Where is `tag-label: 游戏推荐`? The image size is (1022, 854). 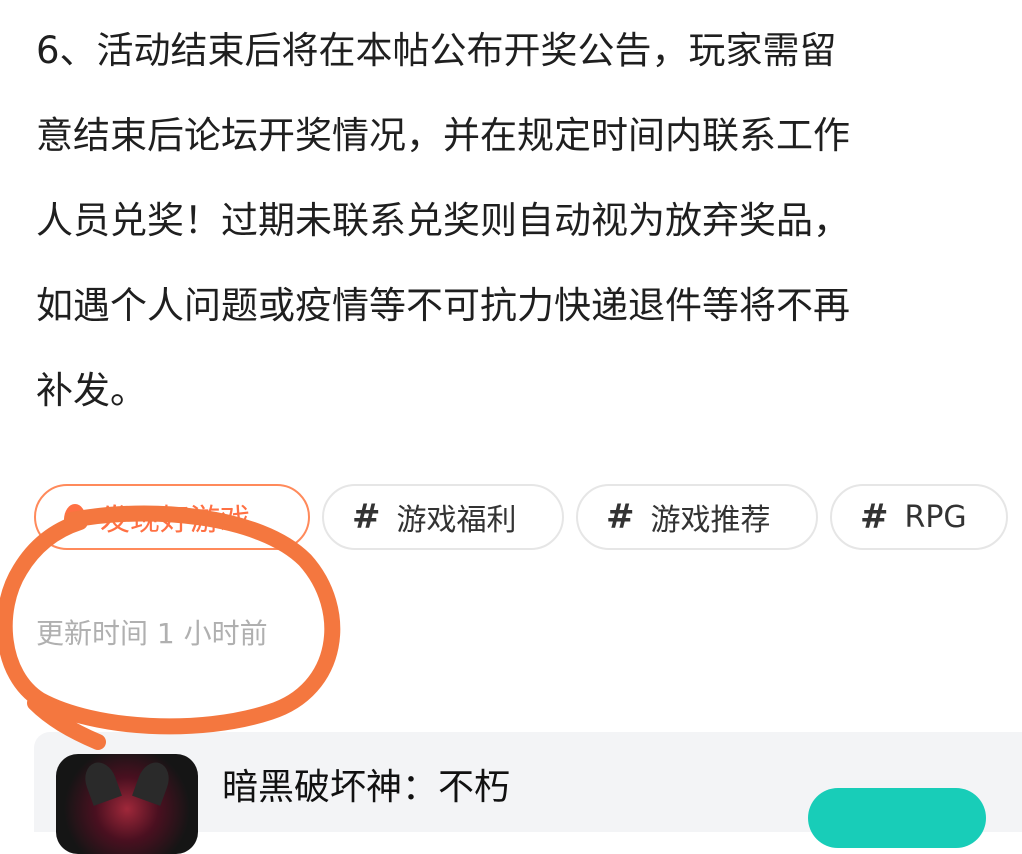
tag-label: 游戏推荐 is located at coordinates (710, 520).